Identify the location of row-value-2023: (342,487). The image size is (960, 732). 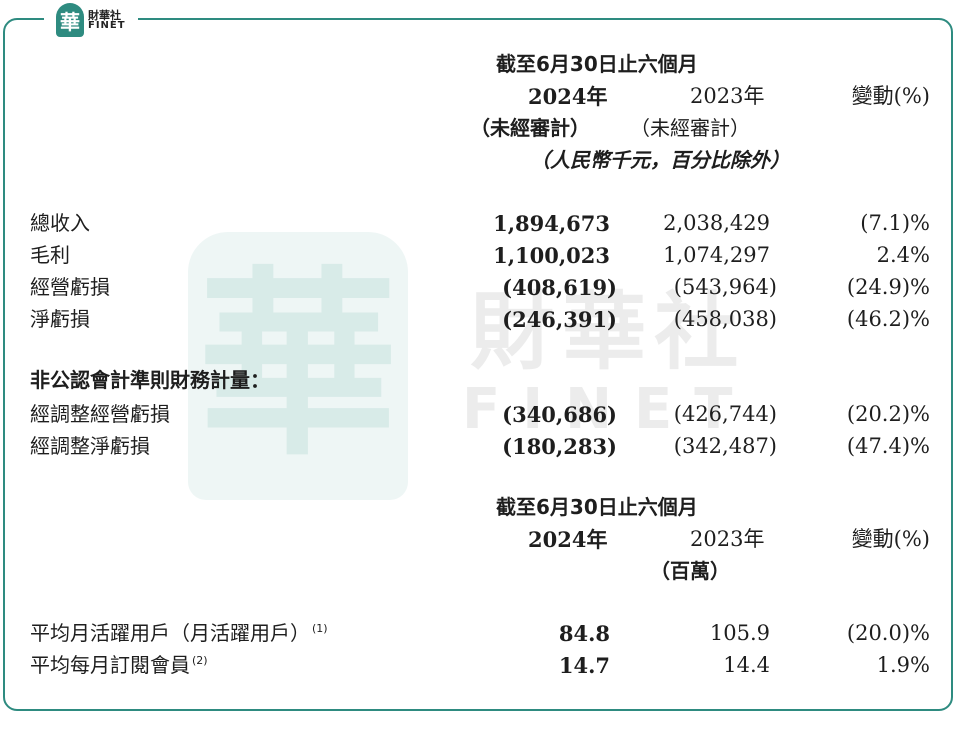
(725, 446).